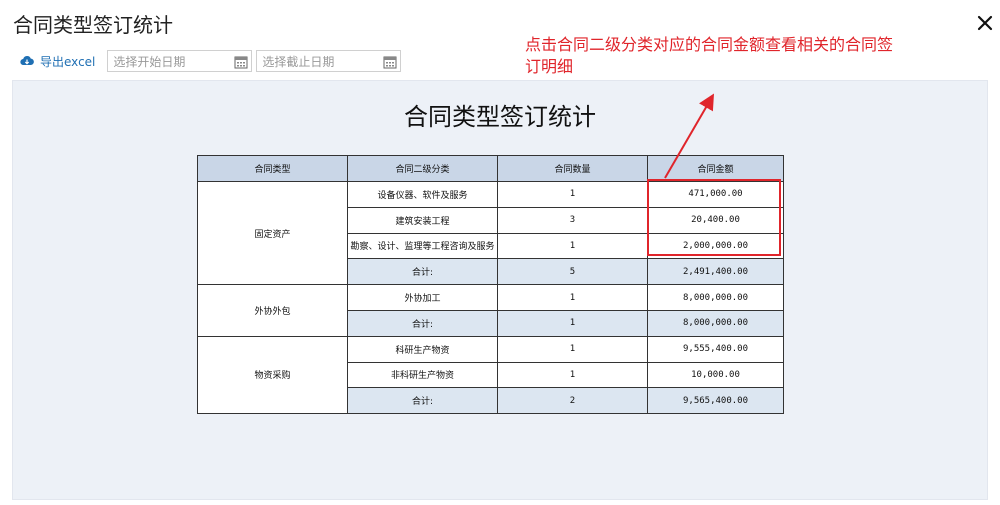 The height and width of the screenshot is (505, 1000). I want to click on cloud-download-icon, so click(27, 61).